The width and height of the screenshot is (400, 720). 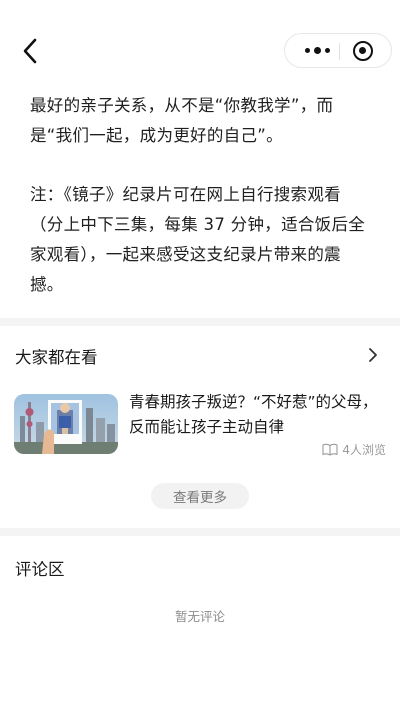 I want to click on recommended-article-title: 青春期孩子叛逆？“不好惹”的父母，反而能让孩子主动自律, so click(x=253, y=414).